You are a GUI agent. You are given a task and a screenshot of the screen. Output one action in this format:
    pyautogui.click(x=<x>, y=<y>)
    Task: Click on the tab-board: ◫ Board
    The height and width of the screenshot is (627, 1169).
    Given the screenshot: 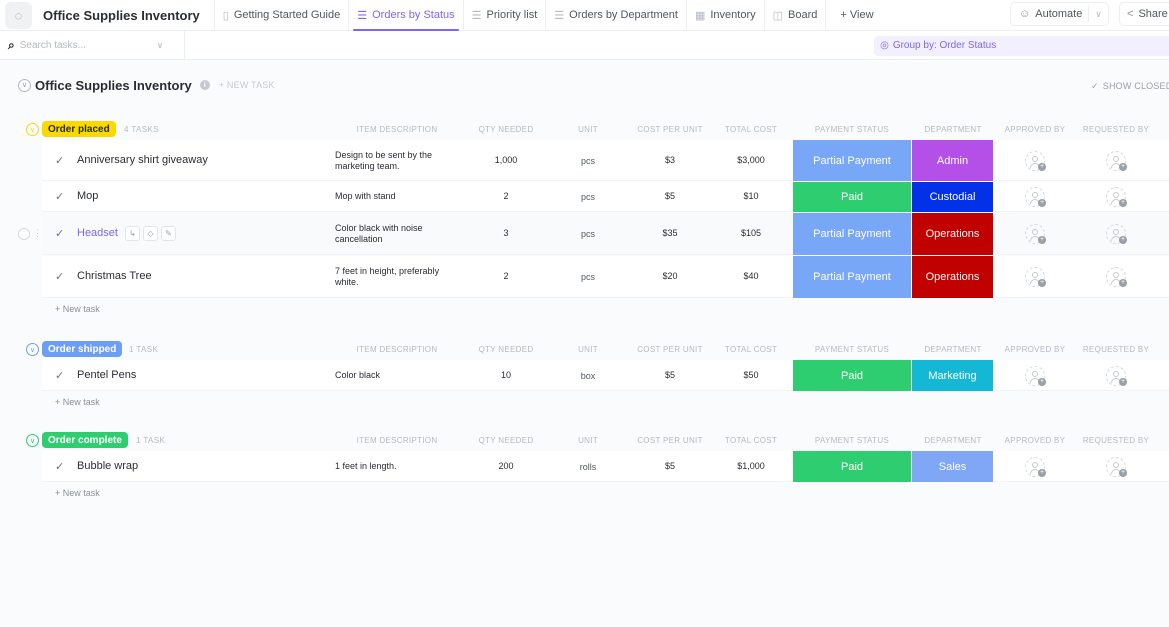 What is the action you would take?
    pyautogui.click(x=794, y=15)
    